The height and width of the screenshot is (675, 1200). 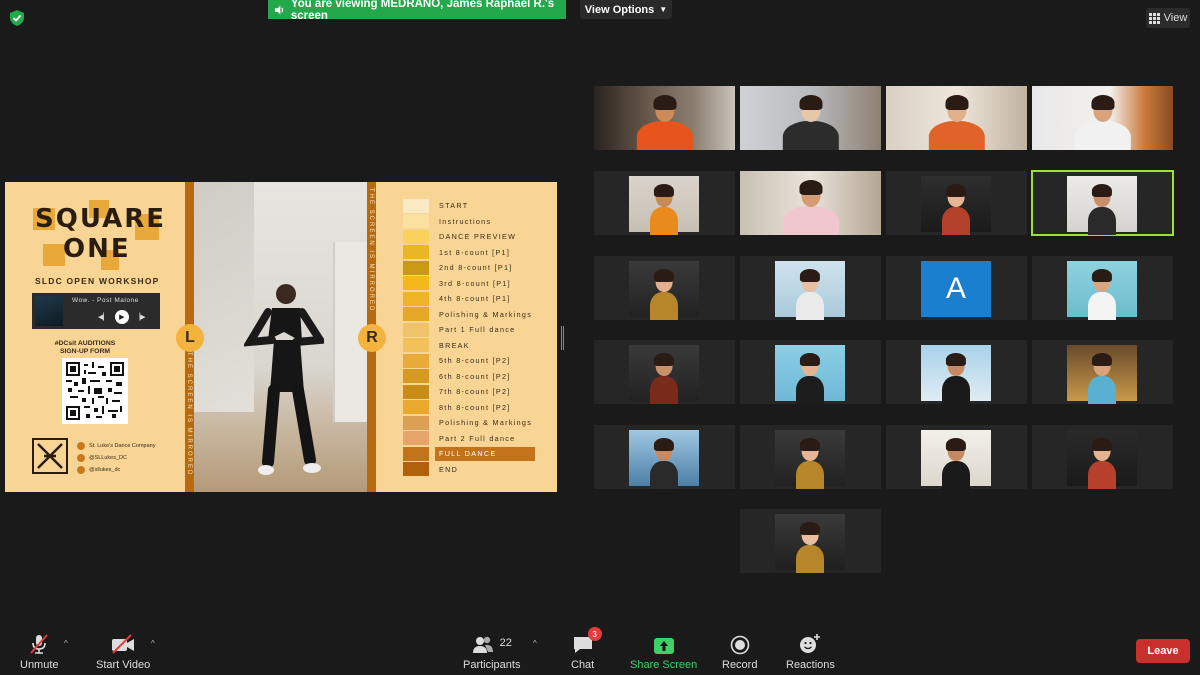 I want to click on play-icon: ▶, so click(x=121, y=317).